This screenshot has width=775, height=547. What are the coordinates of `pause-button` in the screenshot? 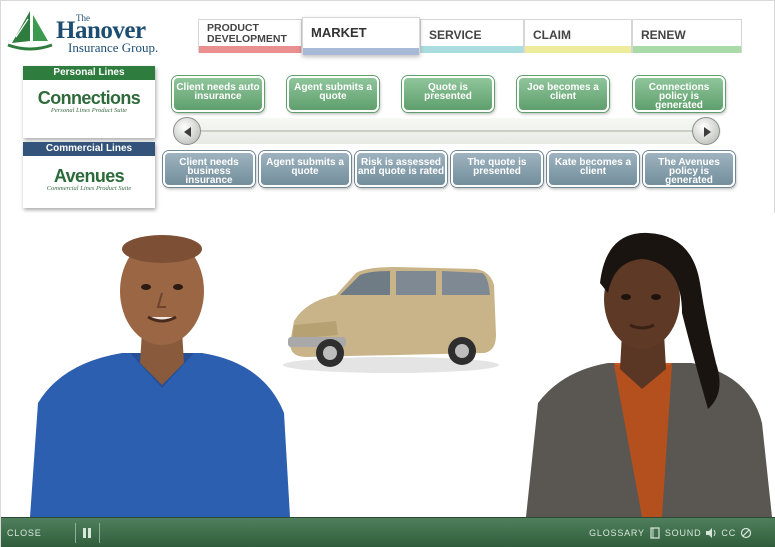 It's located at (87, 533).